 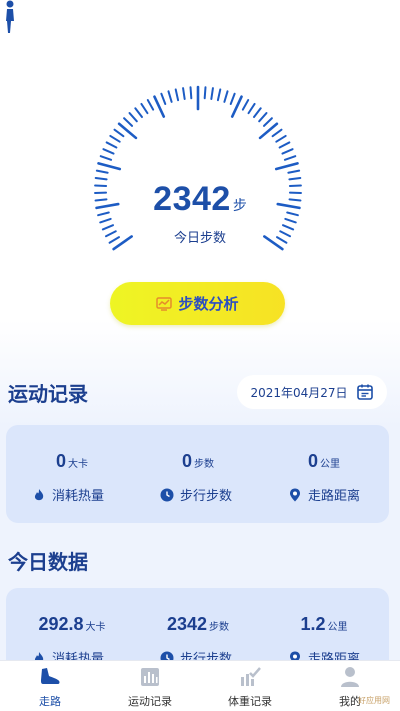 What do you see at coordinates (50, 687) in the screenshot?
I see `tab-walk: 走路` at bounding box center [50, 687].